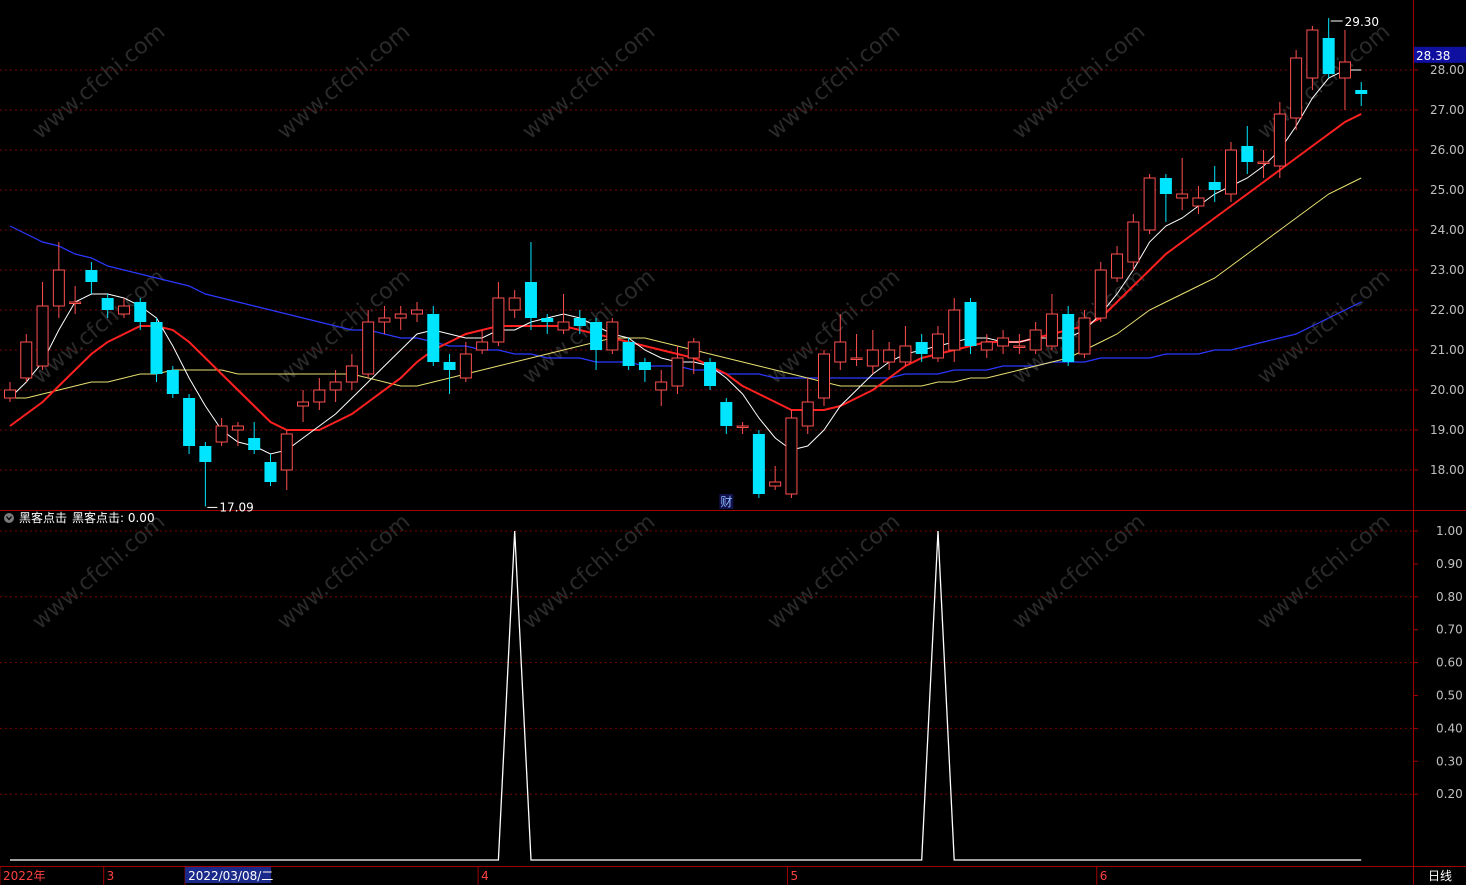  What do you see at coordinates (553, 875) in the screenshot?
I see `date-axis: 2022年 3 2022/03/08/二 4 5 6` at bounding box center [553, 875].